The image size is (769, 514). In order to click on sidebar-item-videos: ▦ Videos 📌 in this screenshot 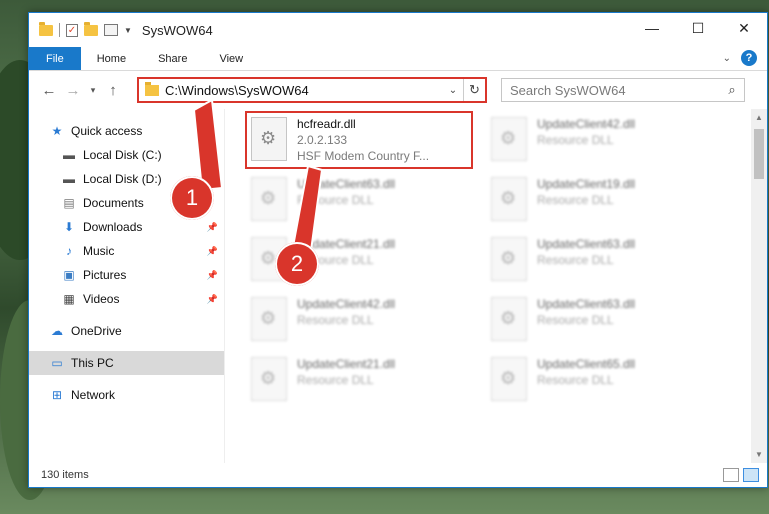, I will do `click(126, 299)`.